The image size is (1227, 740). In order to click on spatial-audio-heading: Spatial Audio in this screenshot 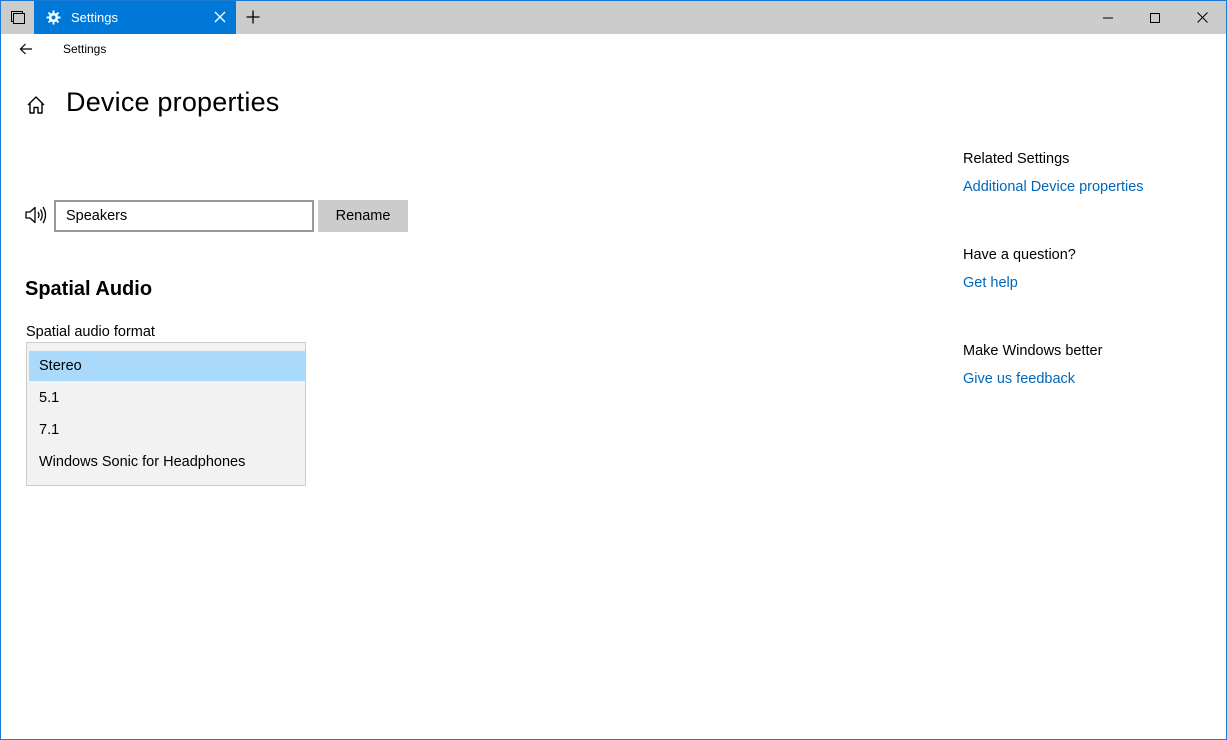, I will do `click(89, 289)`.